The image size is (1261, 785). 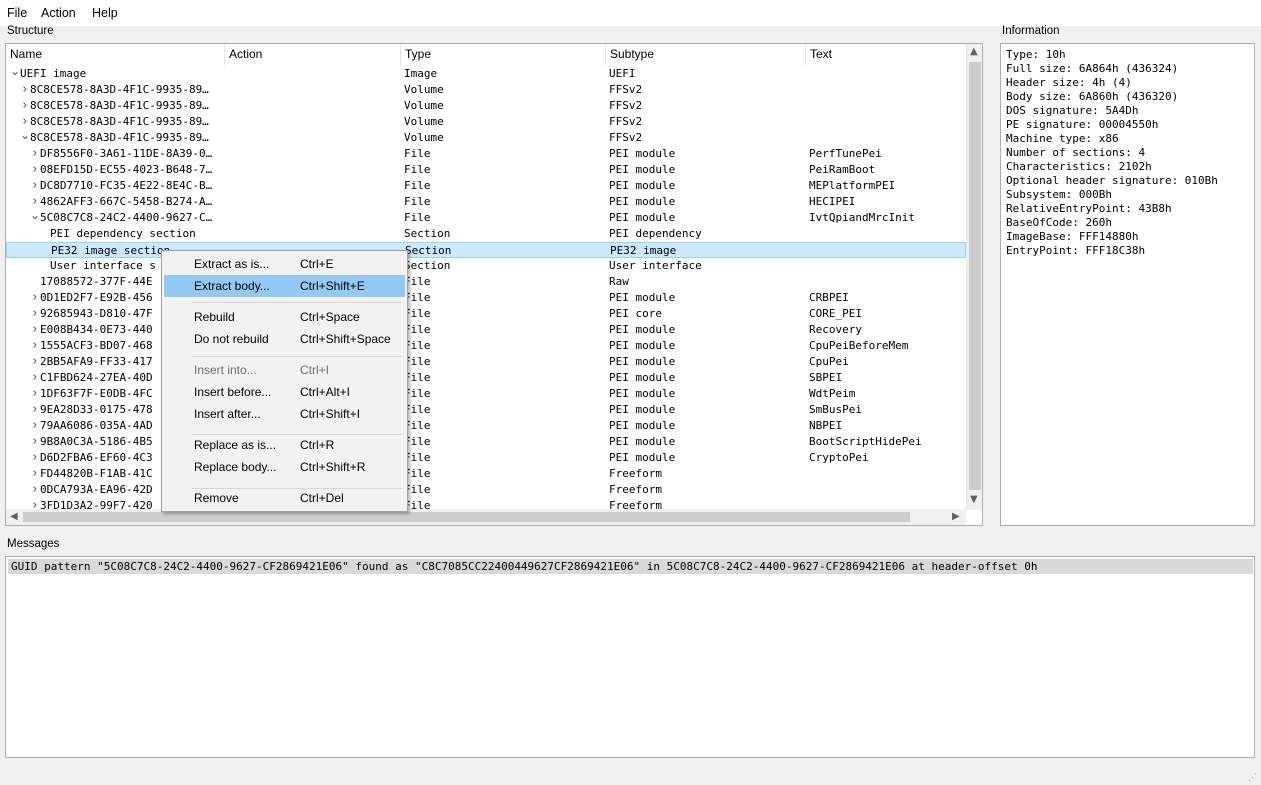 I want to click on info-line: Optional header signature: 010Bh, so click(x=1112, y=180).